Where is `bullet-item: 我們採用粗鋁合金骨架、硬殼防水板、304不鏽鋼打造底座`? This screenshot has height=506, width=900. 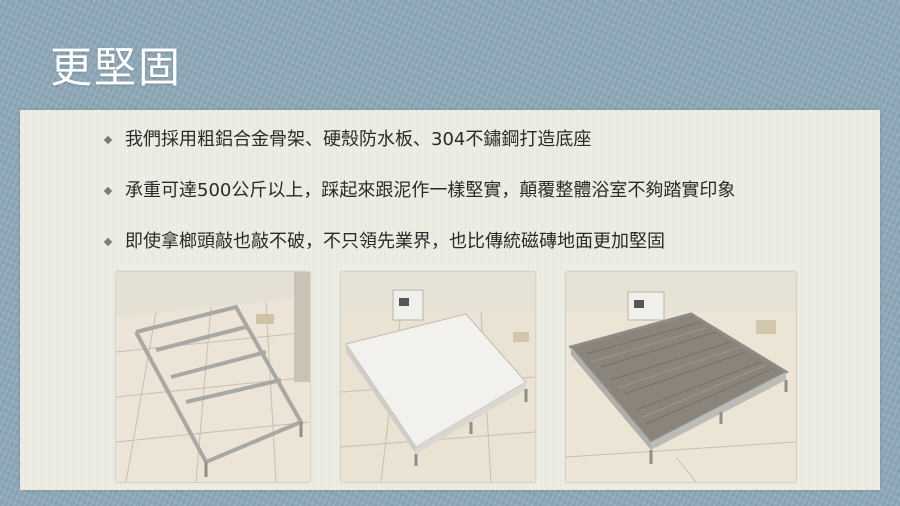 bullet-item: 我們採用粗鋁合金骨架、硬殼防水板、304不鏽鋼打造底座 is located at coordinates (419, 153).